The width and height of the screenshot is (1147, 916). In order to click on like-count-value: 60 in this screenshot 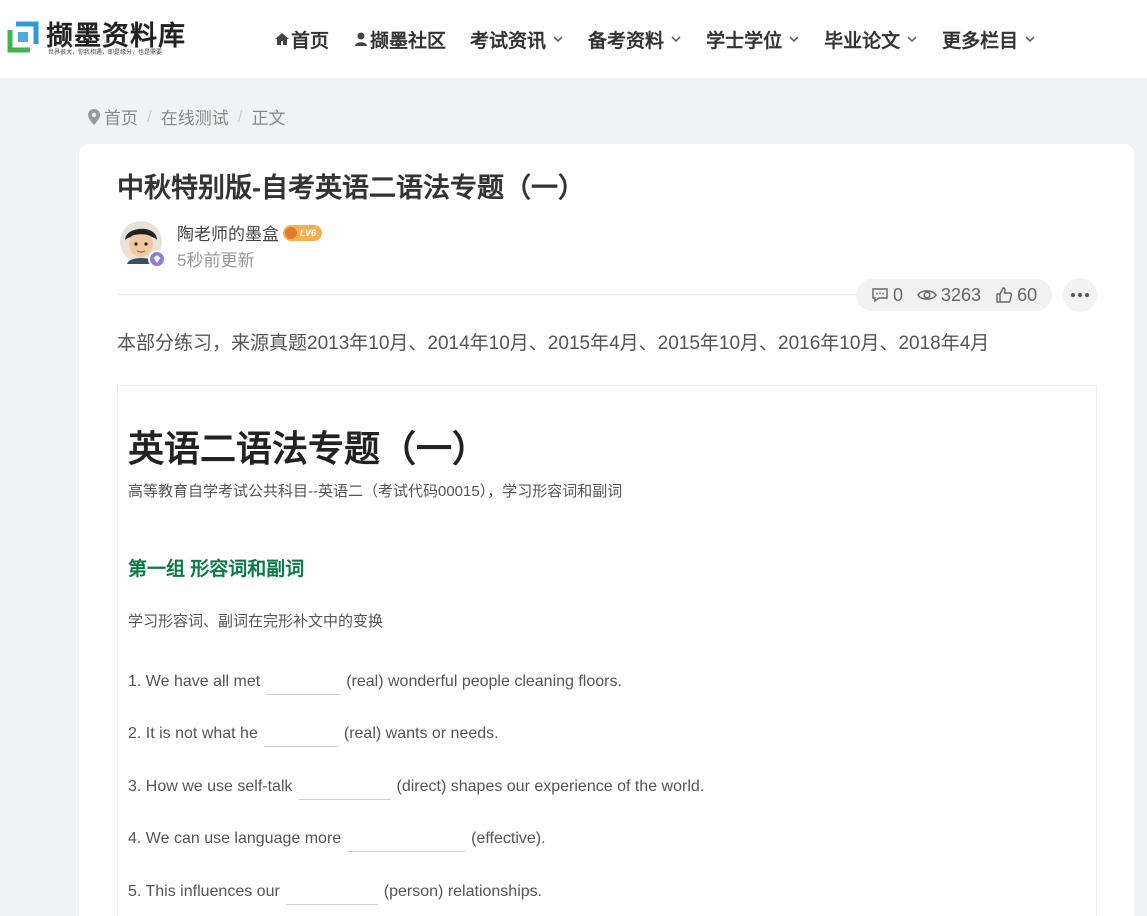, I will do `click(1027, 294)`.